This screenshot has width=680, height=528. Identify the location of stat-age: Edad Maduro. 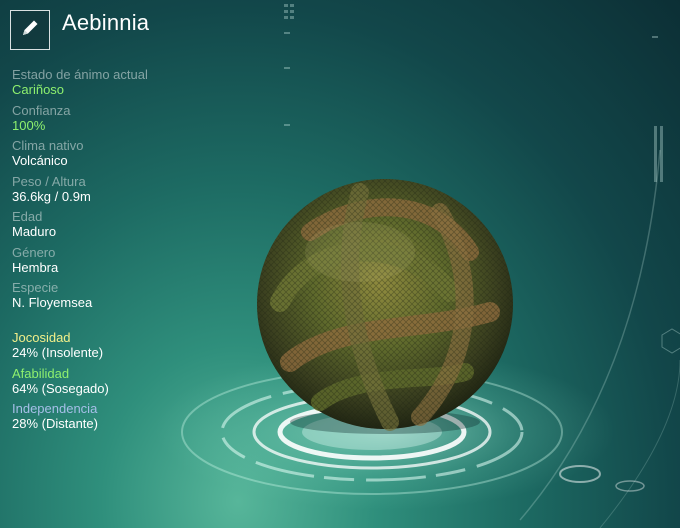
(80, 227).